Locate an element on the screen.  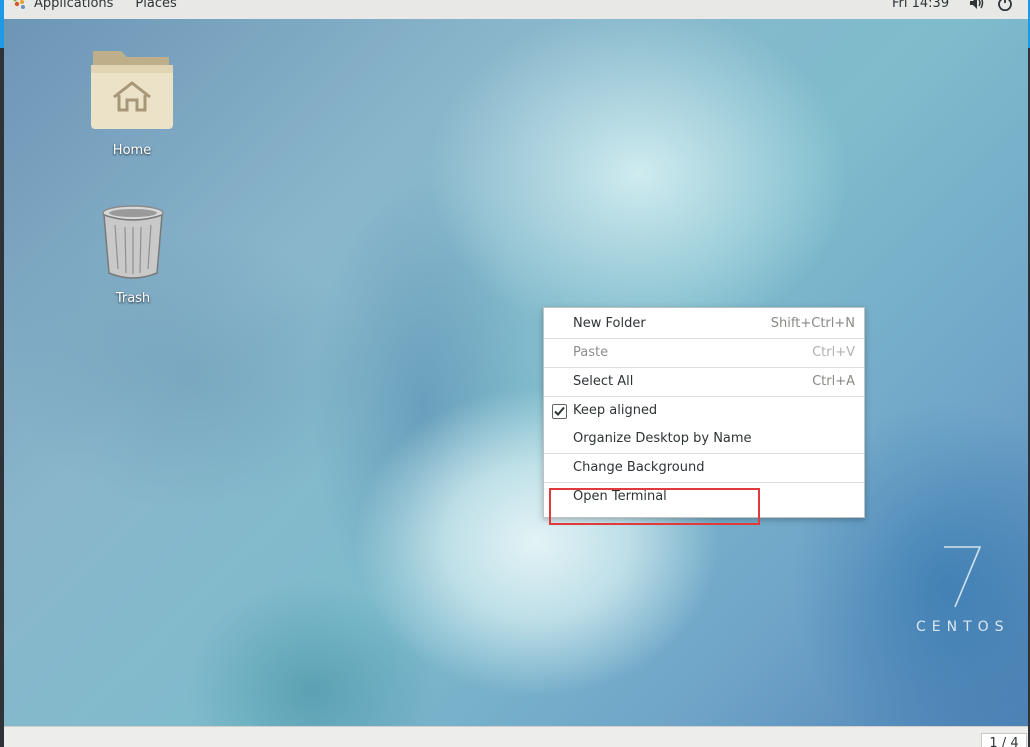
menu-item-accel: Ctrl+V is located at coordinates (833, 352).